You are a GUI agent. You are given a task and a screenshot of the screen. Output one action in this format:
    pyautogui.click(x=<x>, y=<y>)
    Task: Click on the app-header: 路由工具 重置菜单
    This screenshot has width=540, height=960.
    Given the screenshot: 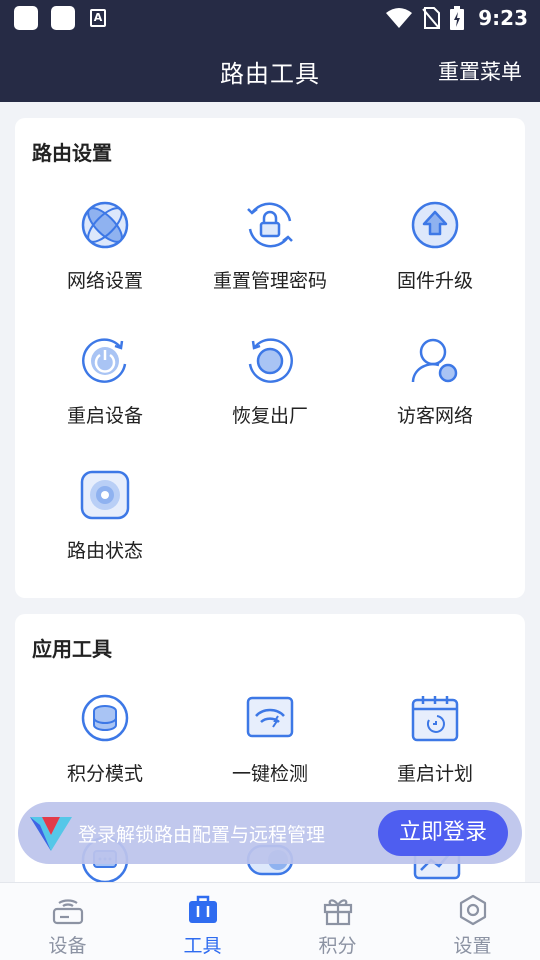 What is the action you would take?
    pyautogui.click(x=270, y=69)
    